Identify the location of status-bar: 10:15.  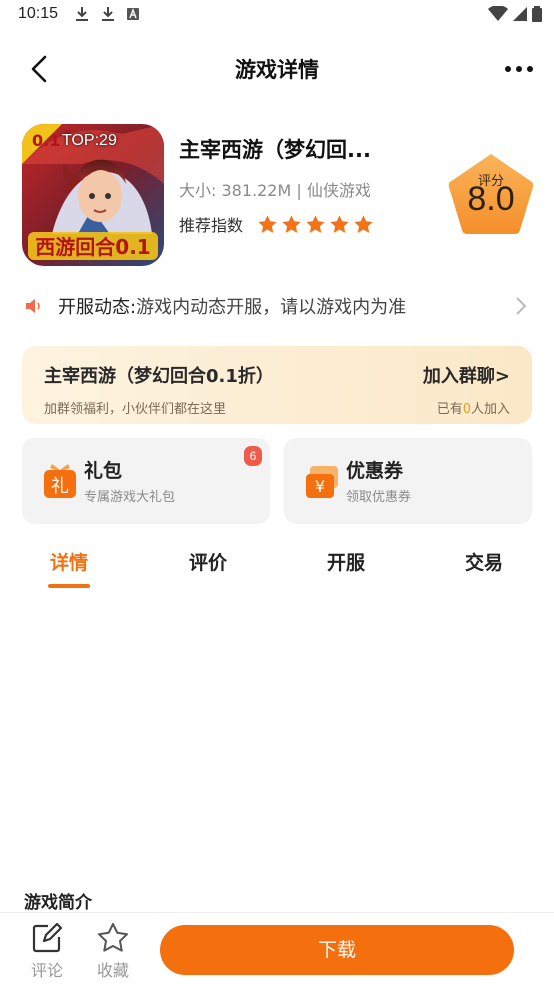
(277, 15).